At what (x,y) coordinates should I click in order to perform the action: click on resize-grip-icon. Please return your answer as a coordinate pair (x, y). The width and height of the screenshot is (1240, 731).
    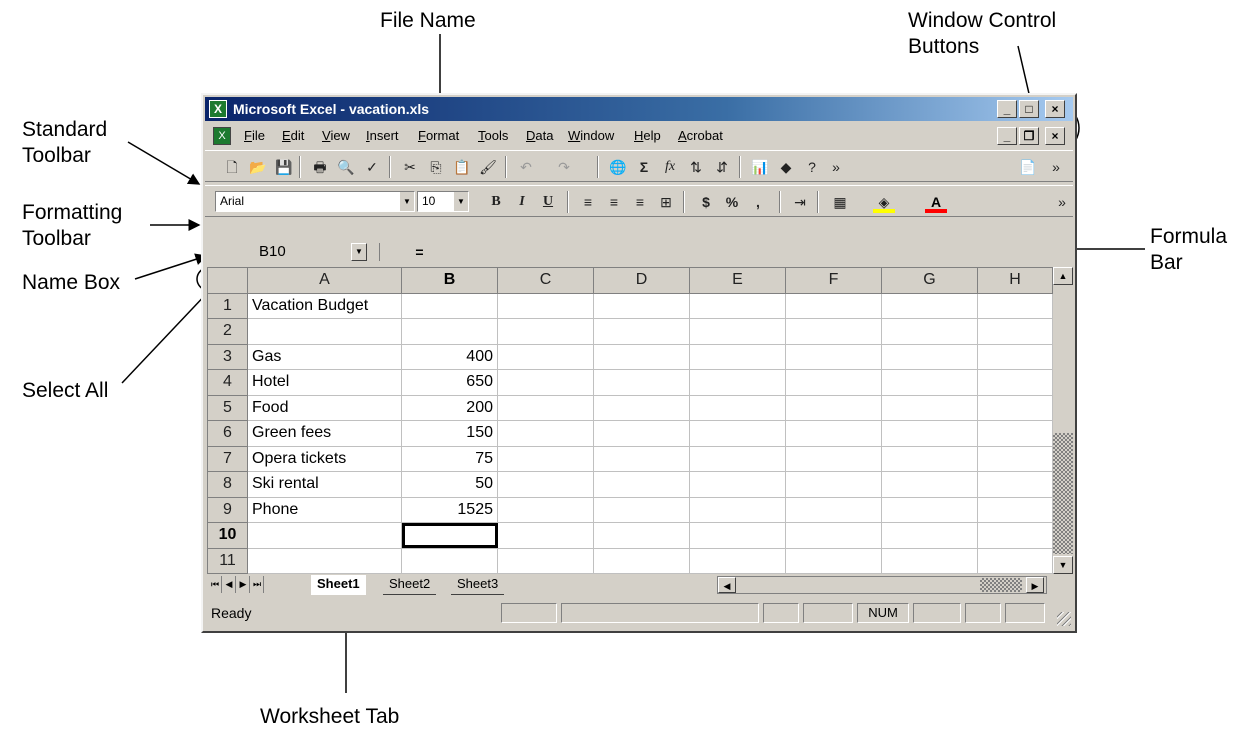
    Looking at the image, I should click on (1064, 619).